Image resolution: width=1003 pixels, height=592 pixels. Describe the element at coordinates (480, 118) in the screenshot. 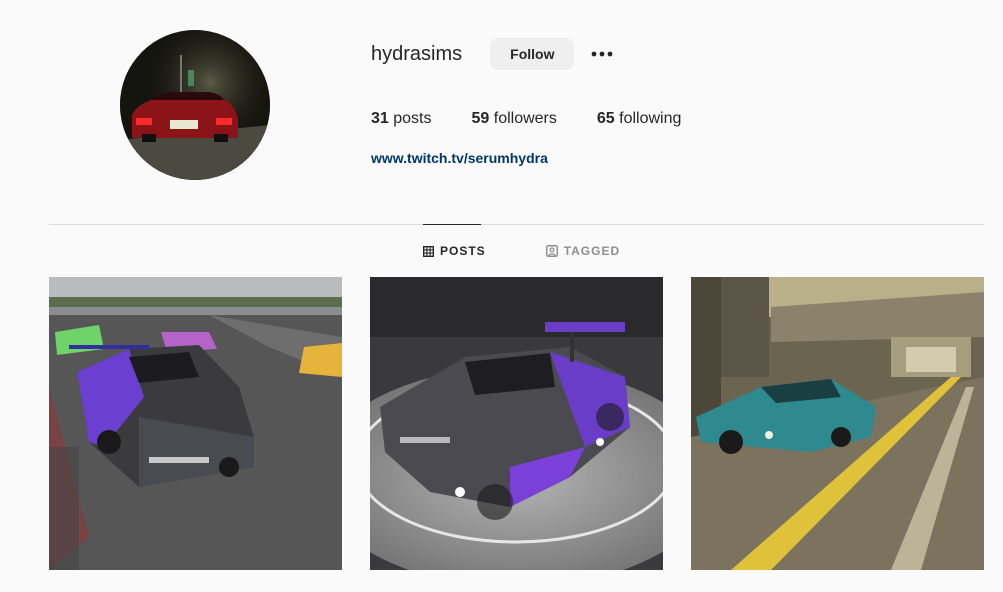

I see `followers-count: 59` at that location.